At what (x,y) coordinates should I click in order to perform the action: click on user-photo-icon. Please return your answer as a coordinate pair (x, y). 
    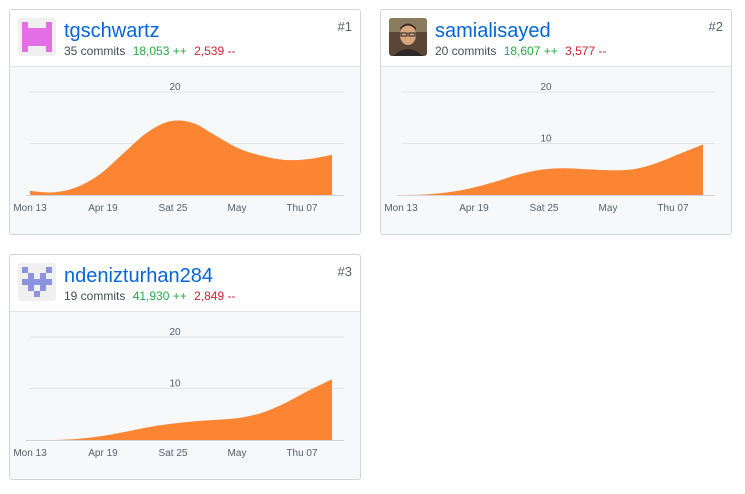
    Looking at the image, I should click on (408, 37).